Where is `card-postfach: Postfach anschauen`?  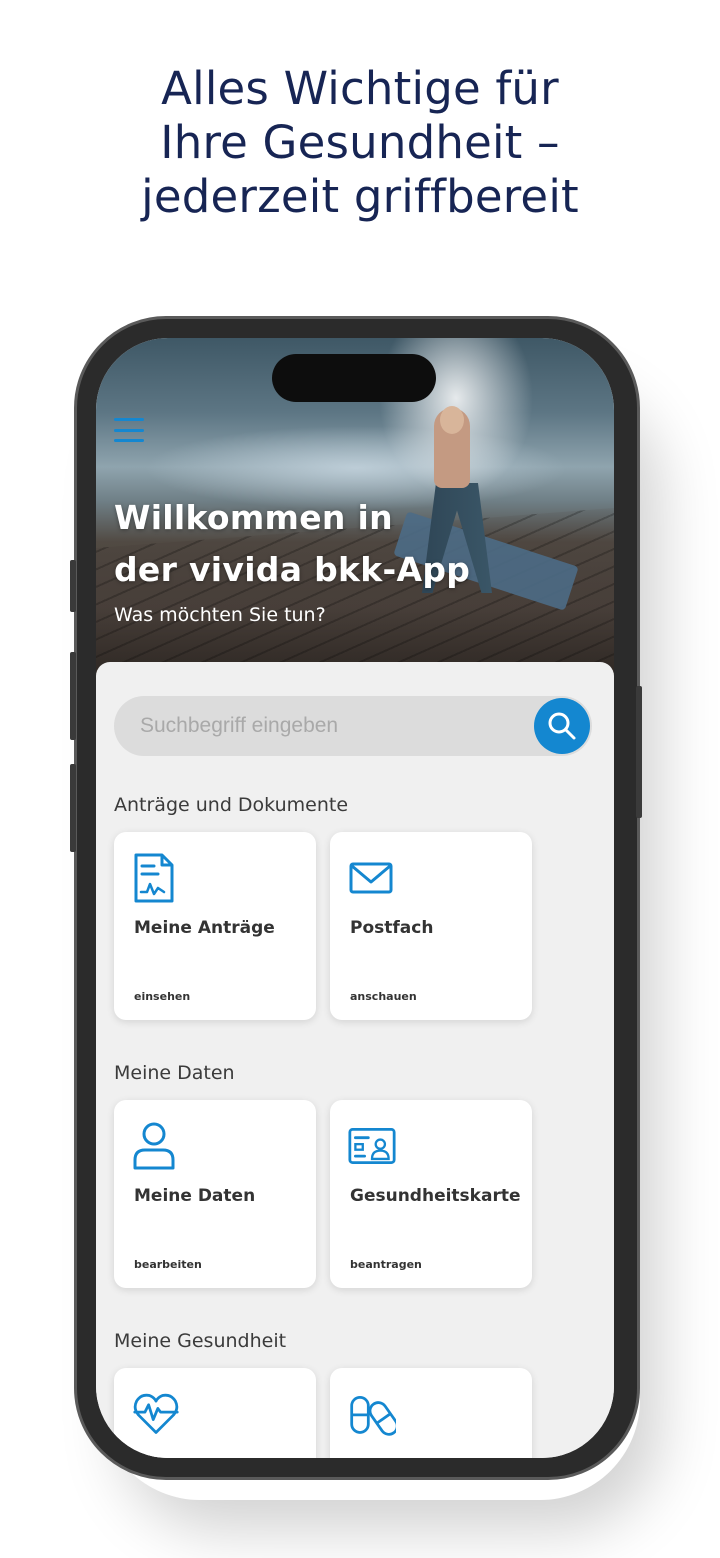
card-postfach: Postfach anschauen is located at coordinates (431, 926).